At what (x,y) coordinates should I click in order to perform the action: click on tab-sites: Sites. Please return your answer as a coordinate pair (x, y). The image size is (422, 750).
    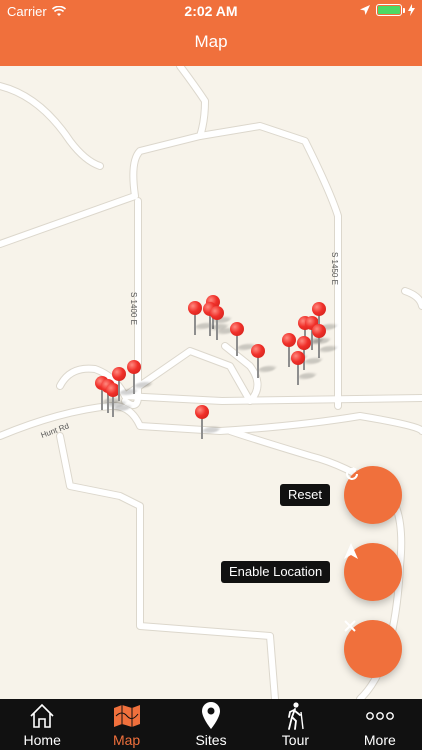
    Looking at the image, I should click on (211, 724).